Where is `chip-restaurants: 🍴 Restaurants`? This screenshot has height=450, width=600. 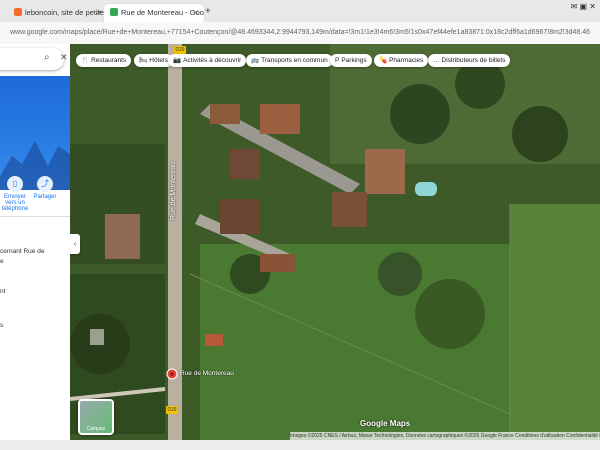
chip-restaurants: 🍴 Restaurants is located at coordinates (104, 60).